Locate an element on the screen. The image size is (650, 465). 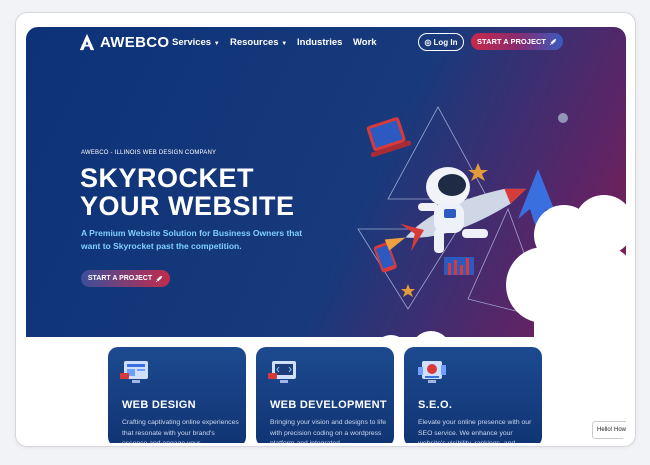
headline-line-1: SKYROCKET is located at coordinates (167, 178).